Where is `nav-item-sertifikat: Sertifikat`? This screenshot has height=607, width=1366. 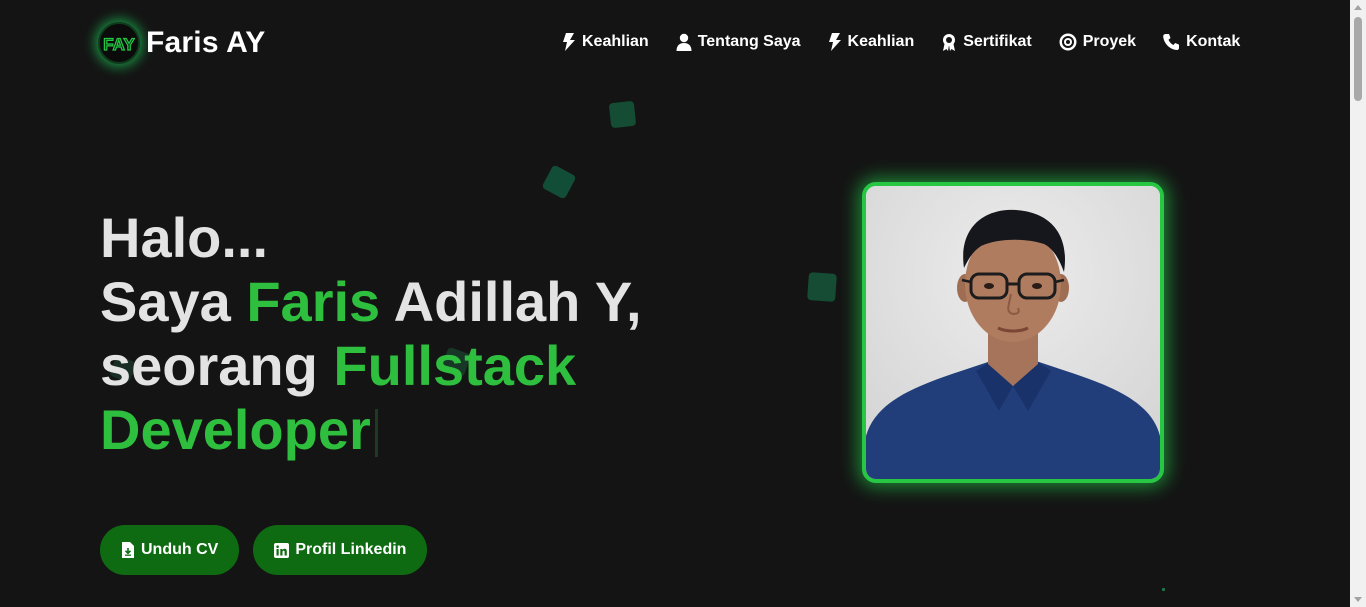
nav-item-sertifikat: Sertifikat is located at coordinates (986, 42).